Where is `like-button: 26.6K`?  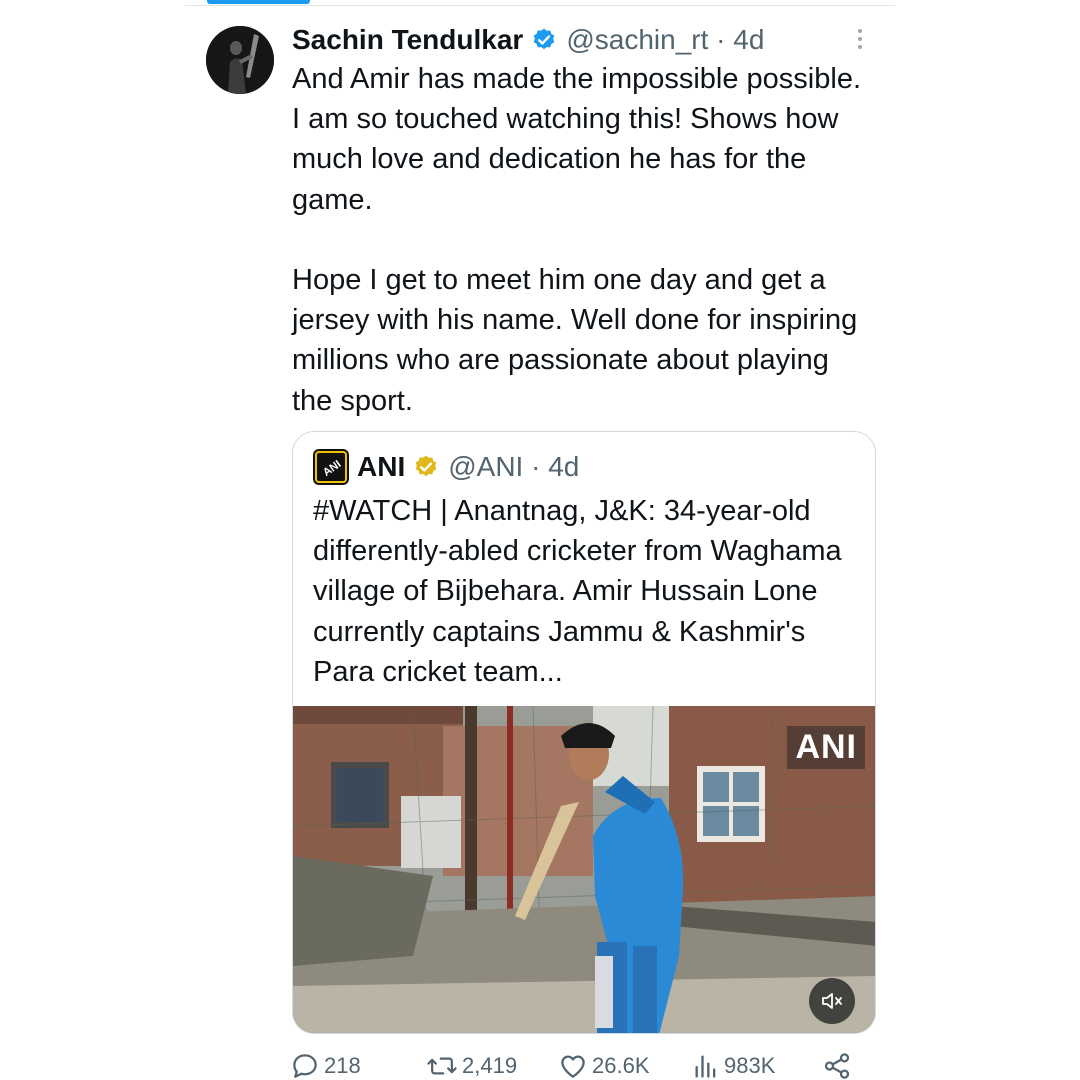 like-button: 26.6K is located at coordinates (604, 1064).